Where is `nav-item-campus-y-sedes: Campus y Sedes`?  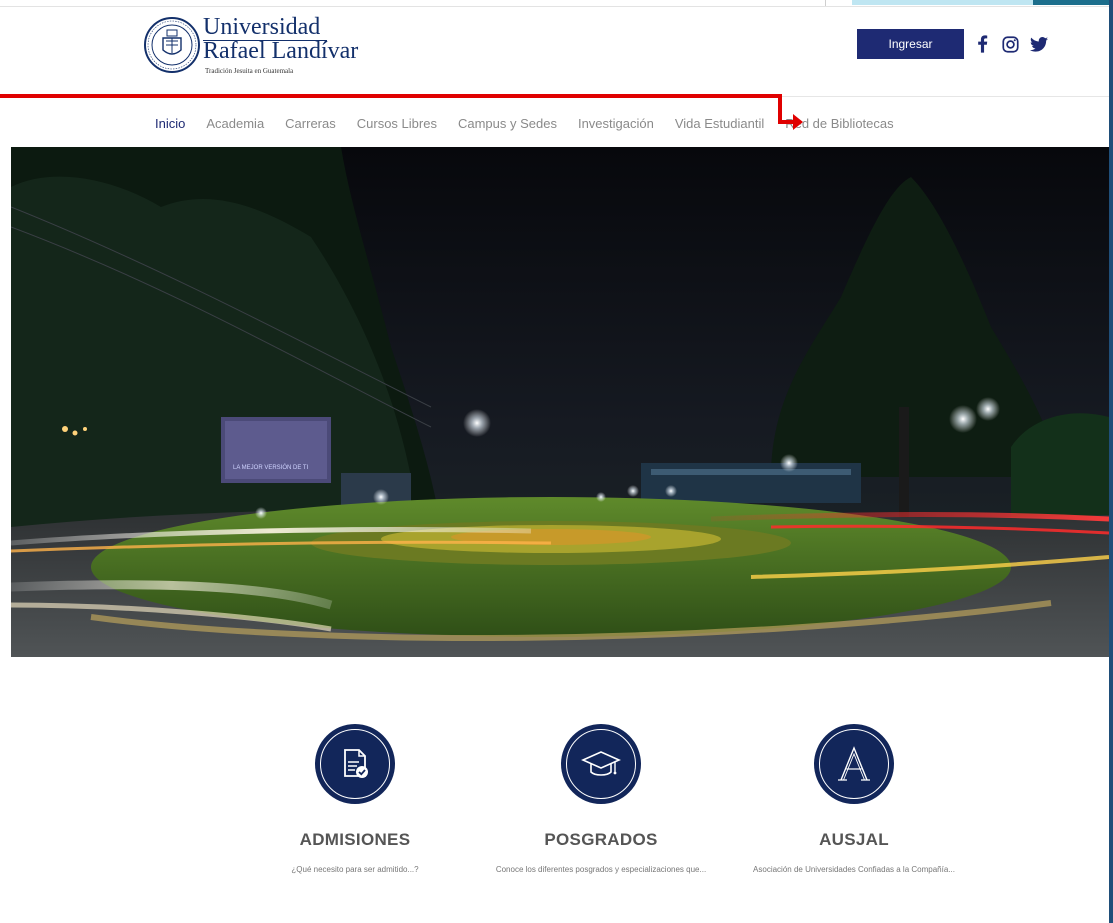 nav-item-campus-y-sedes: Campus y Sedes is located at coordinates (507, 123).